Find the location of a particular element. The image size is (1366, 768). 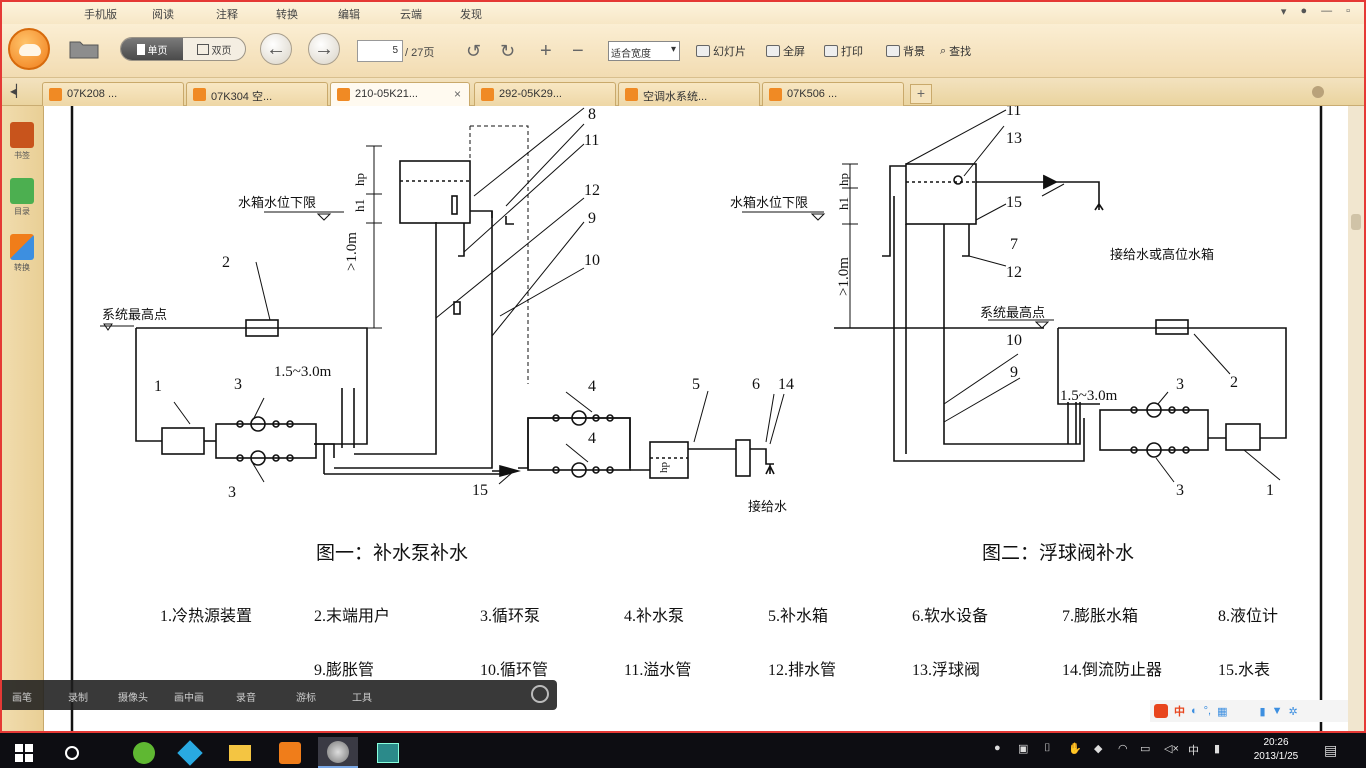

zoom-select: 适合宽度 is located at coordinates (644, 51).